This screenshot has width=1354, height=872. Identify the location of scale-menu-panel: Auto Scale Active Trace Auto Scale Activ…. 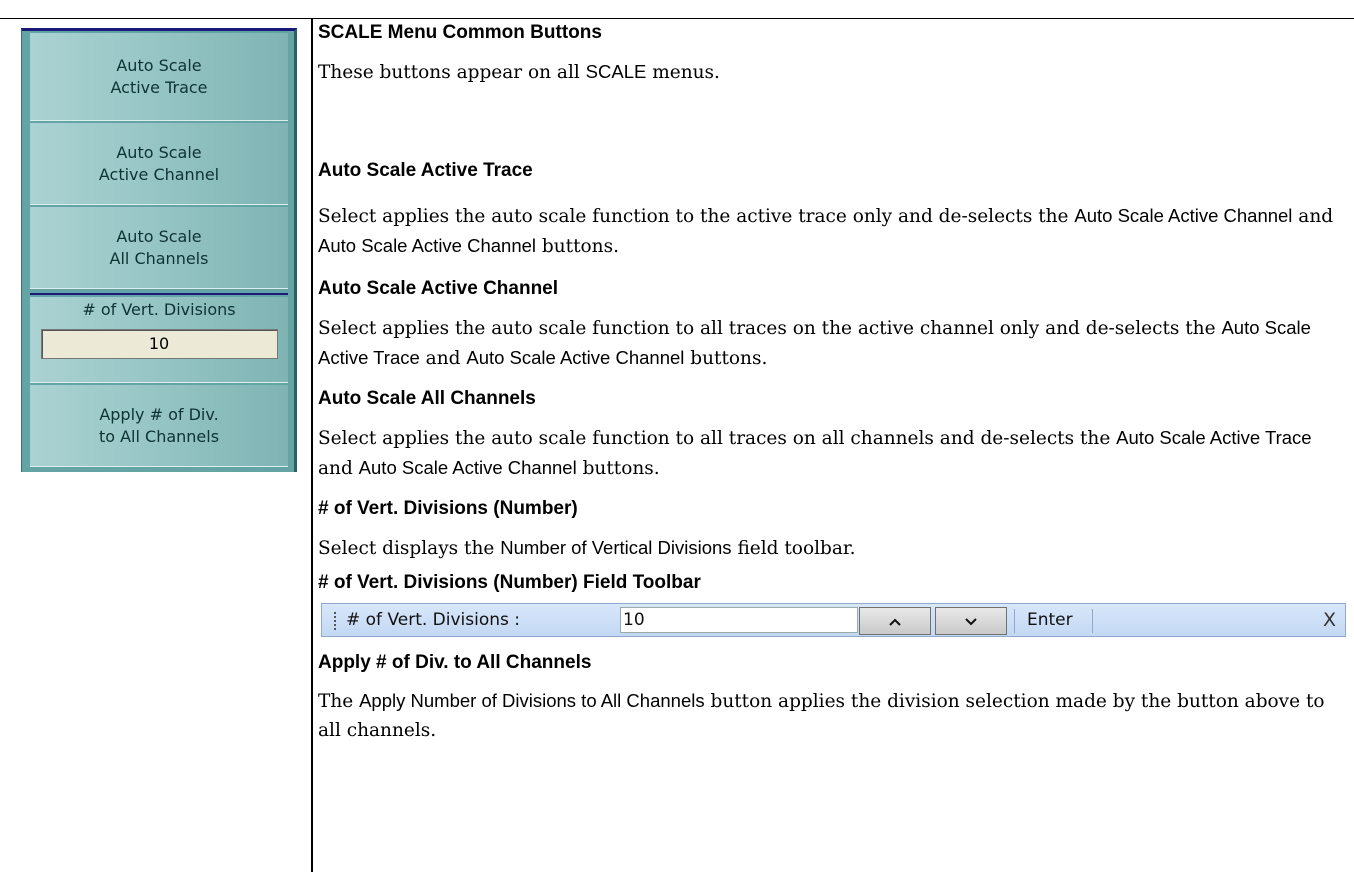
(159, 250).